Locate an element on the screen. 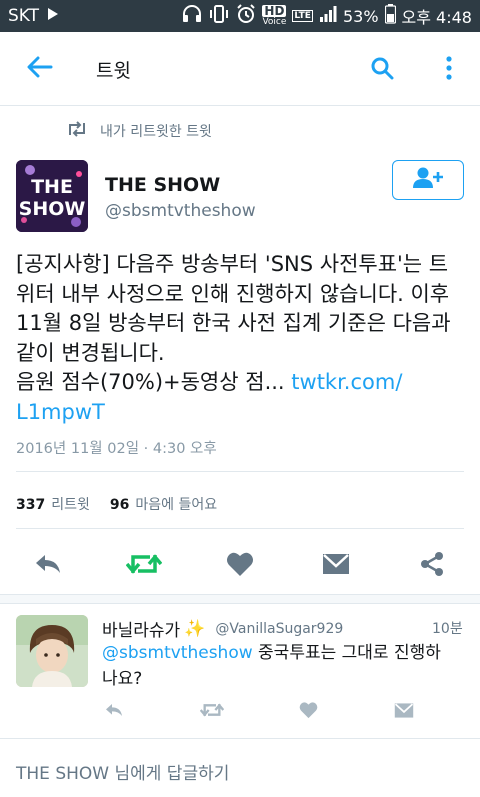  retweet-context: 내가 리트윗한 트윗 is located at coordinates (139, 131).